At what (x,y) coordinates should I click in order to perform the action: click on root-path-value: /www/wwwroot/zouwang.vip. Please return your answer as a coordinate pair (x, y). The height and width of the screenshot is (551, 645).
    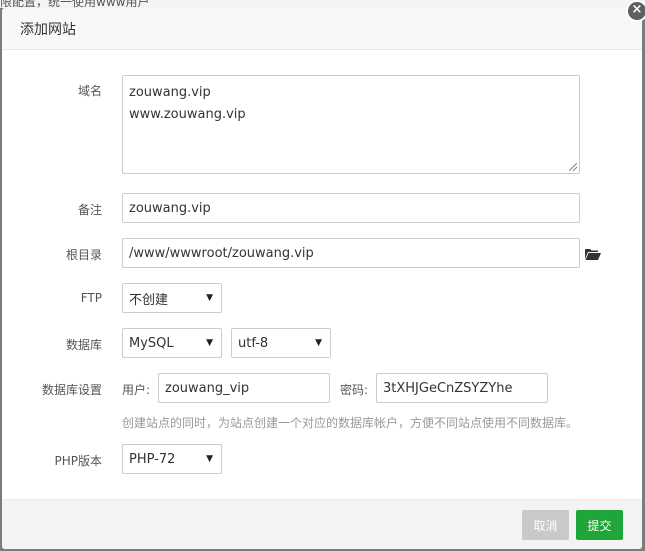
    Looking at the image, I should click on (221, 253).